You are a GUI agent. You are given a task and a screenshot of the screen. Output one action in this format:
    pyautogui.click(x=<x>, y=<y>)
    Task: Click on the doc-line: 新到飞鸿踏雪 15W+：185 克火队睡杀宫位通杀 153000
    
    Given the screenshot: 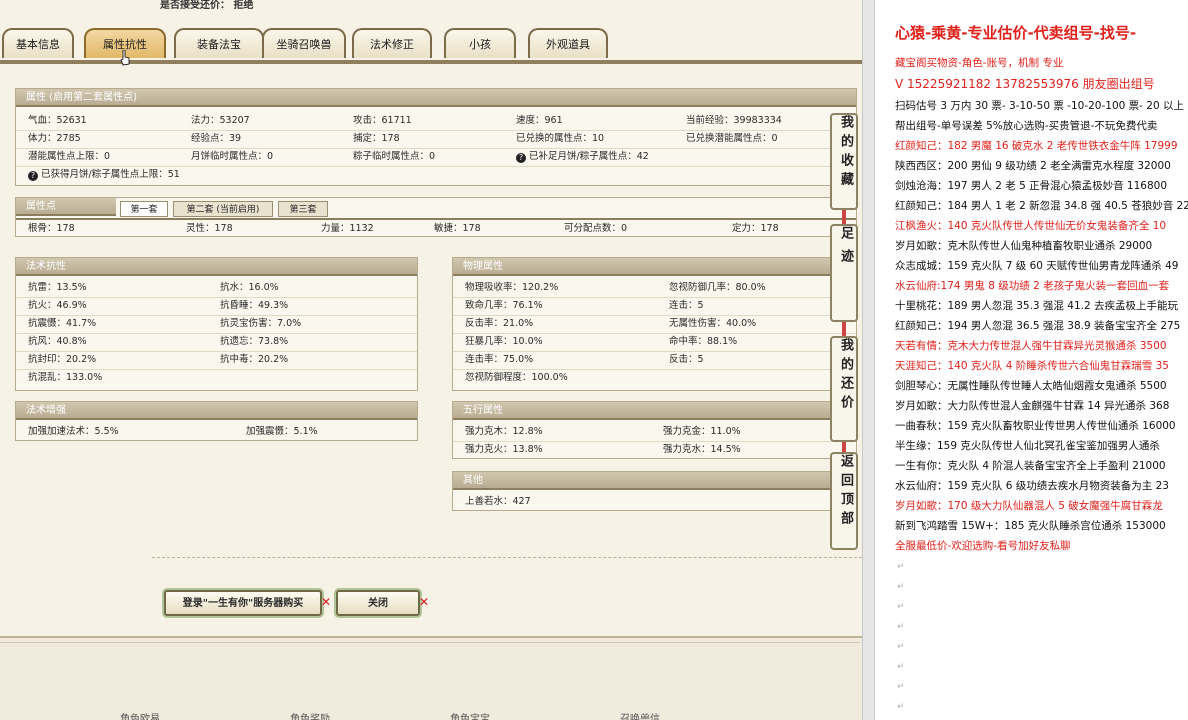 What is the action you would take?
    pyautogui.click(x=1030, y=526)
    